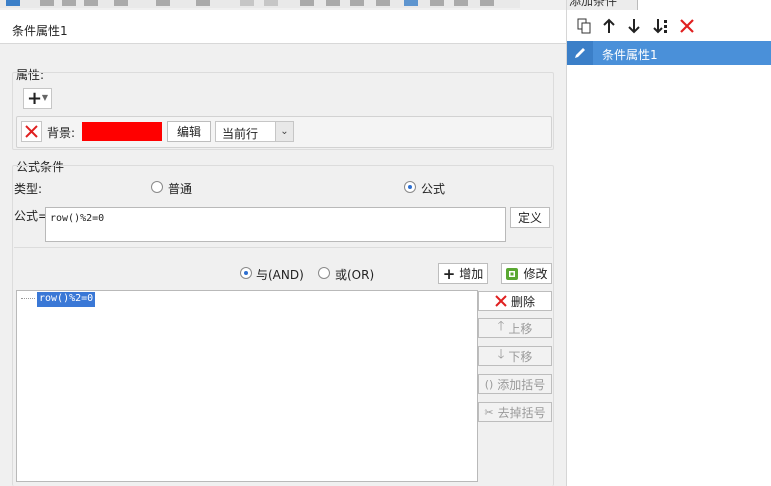  I want to click on top-toolbar, so click(260, 4).